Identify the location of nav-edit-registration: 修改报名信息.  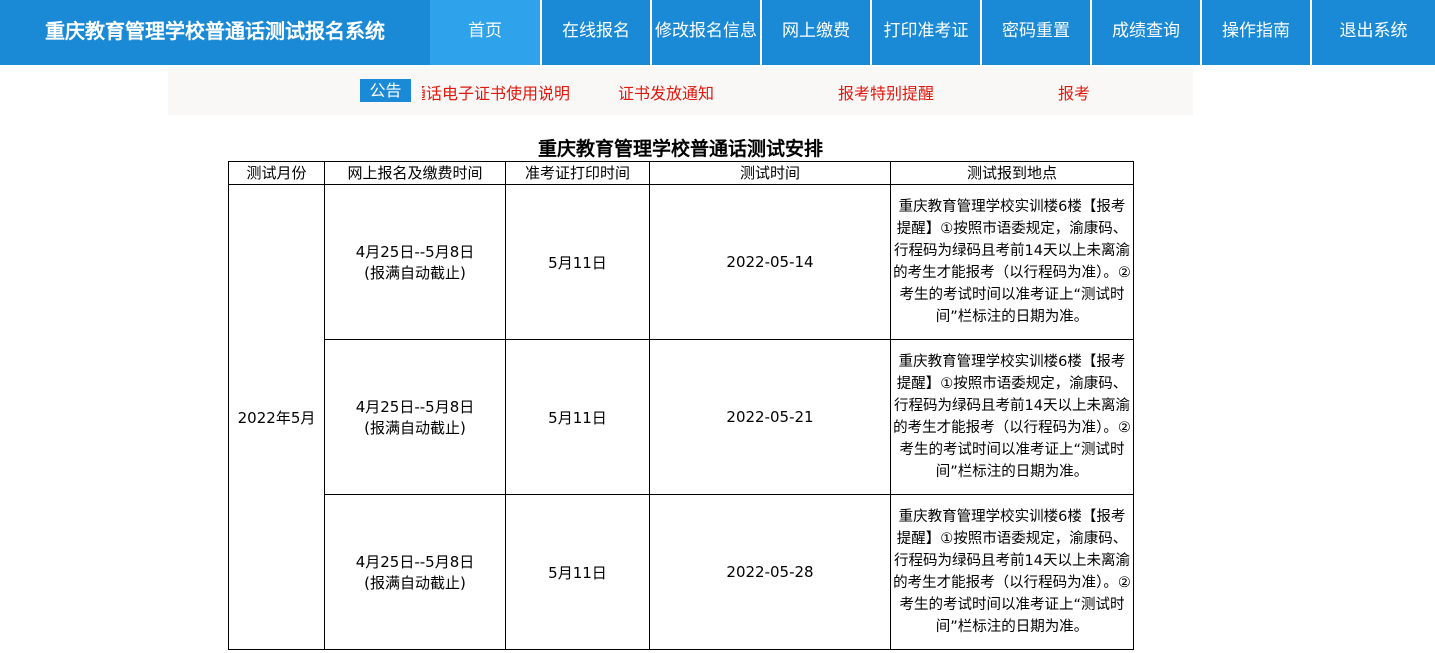
(705, 32).